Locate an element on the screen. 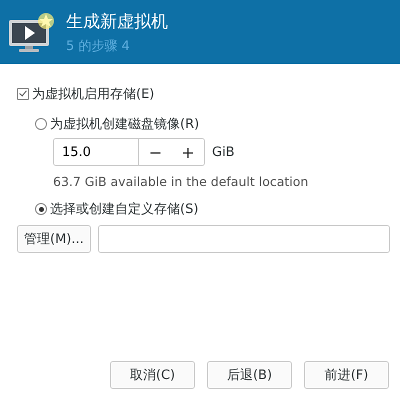 The height and width of the screenshot is (400, 400). dialog-button: 取消(C) is located at coordinates (152, 375).